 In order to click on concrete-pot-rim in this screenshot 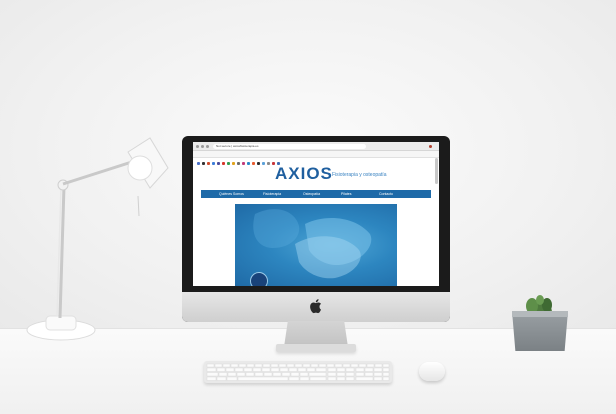, I will do `click(540, 314)`.